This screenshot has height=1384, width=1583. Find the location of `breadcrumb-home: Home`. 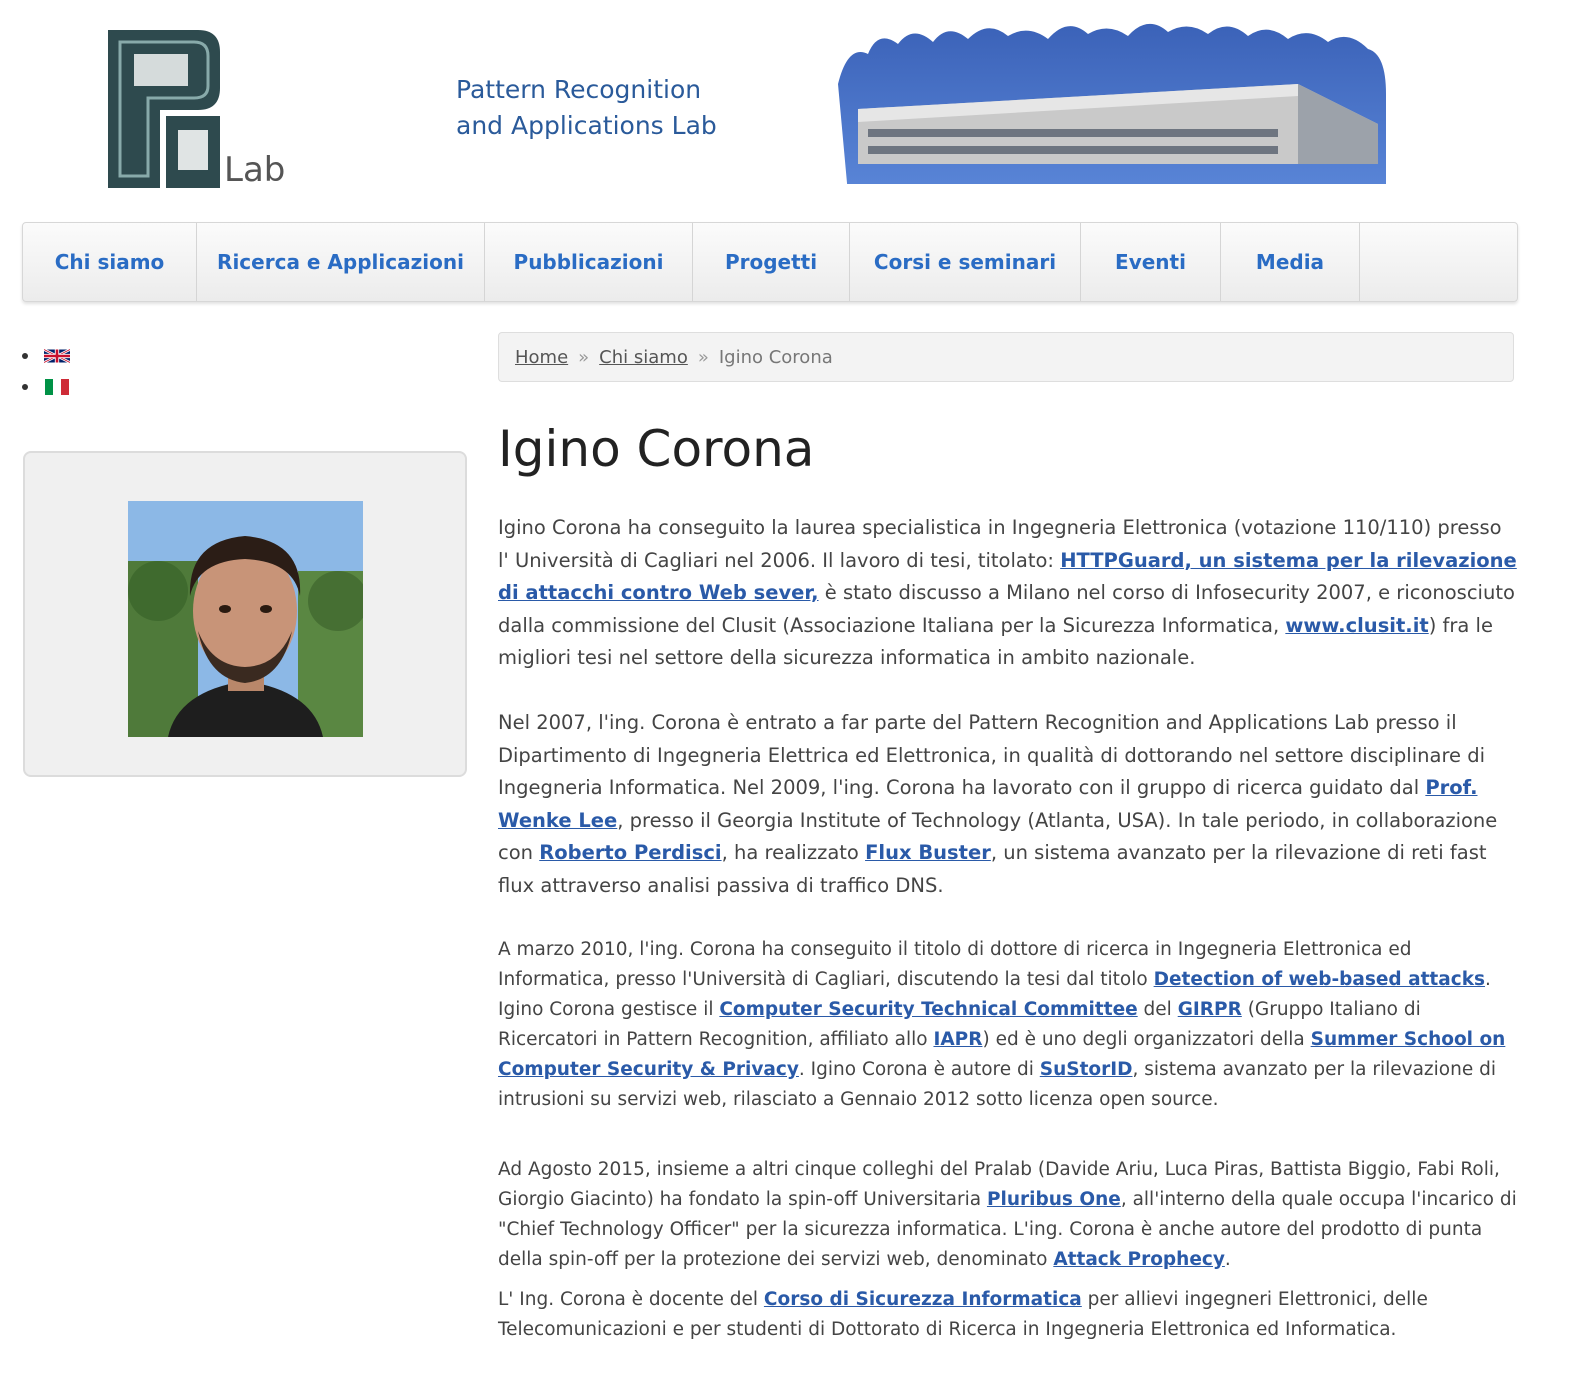

breadcrumb-home: Home is located at coordinates (541, 357).